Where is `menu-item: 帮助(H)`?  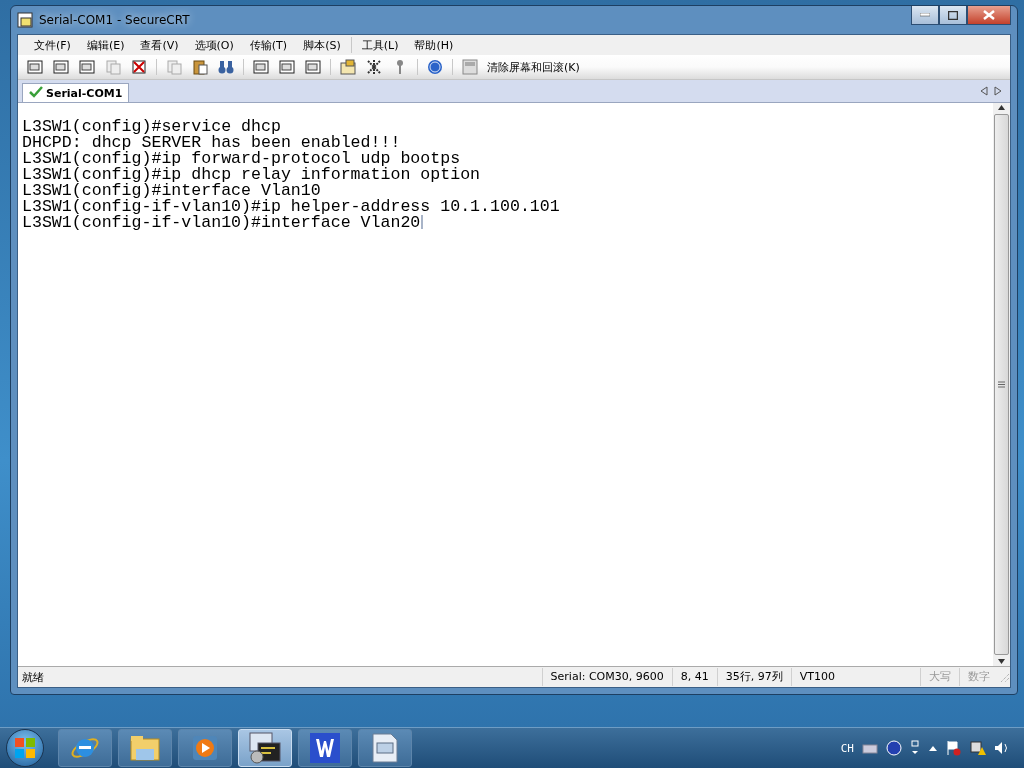 menu-item: 帮助(H) is located at coordinates (434, 45).